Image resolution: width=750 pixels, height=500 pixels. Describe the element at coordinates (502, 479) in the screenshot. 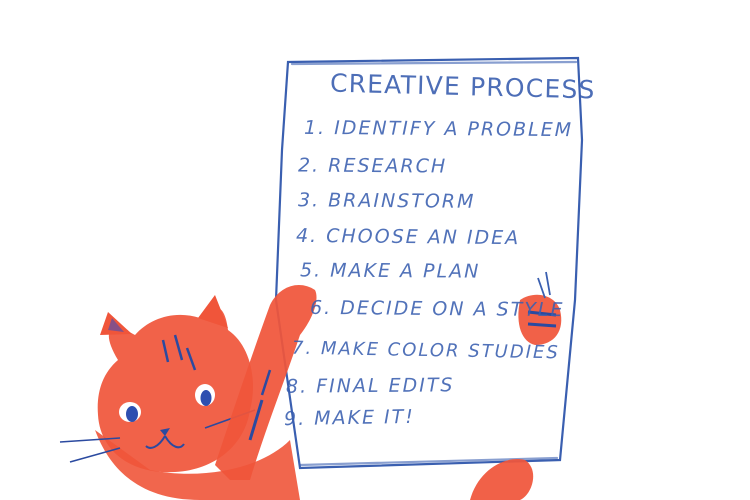

I see `cat-bottom-paw` at that location.